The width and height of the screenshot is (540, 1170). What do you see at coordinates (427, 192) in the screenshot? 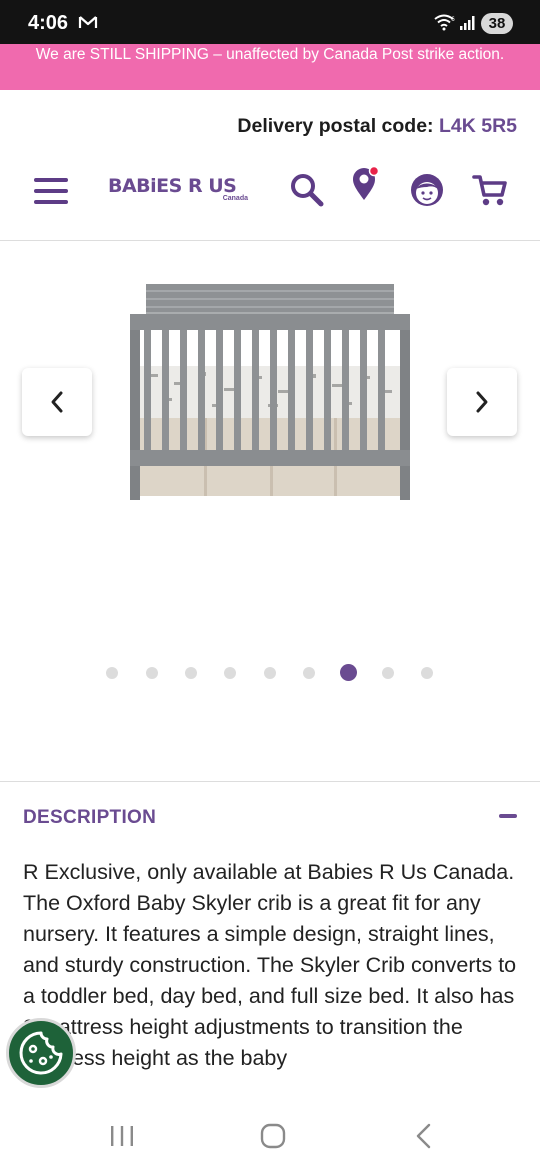
I see `account-icon` at bounding box center [427, 192].